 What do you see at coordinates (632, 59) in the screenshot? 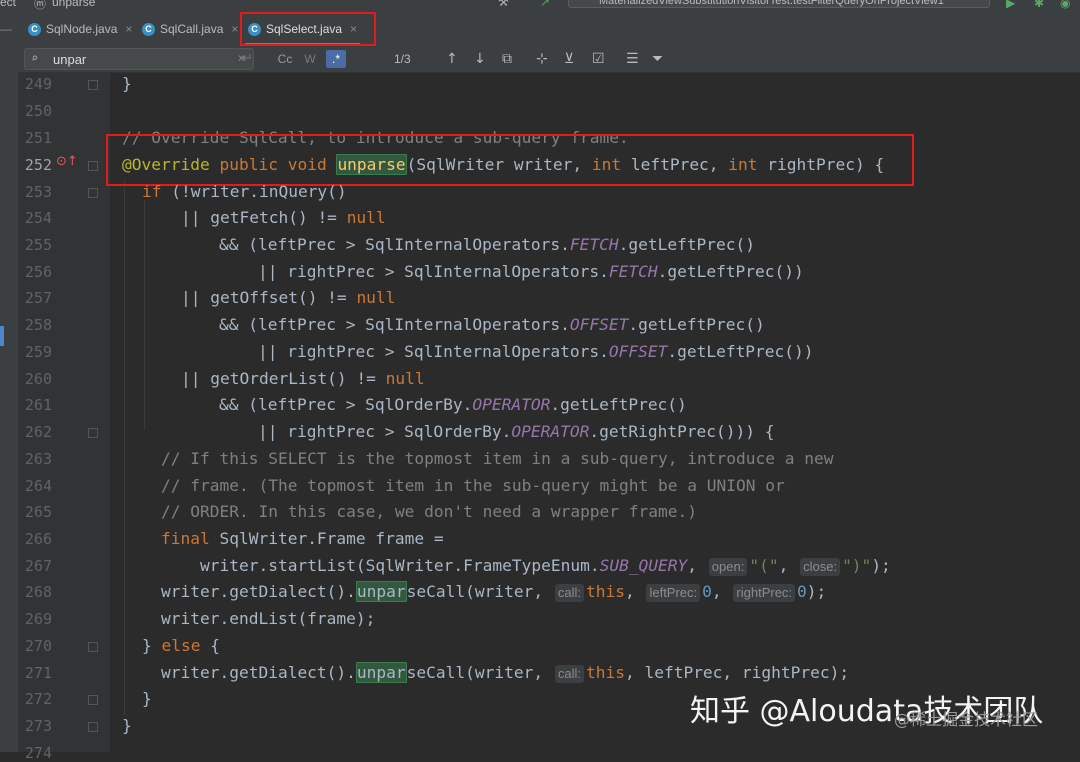
I see `filter-options-icon: ☰` at bounding box center [632, 59].